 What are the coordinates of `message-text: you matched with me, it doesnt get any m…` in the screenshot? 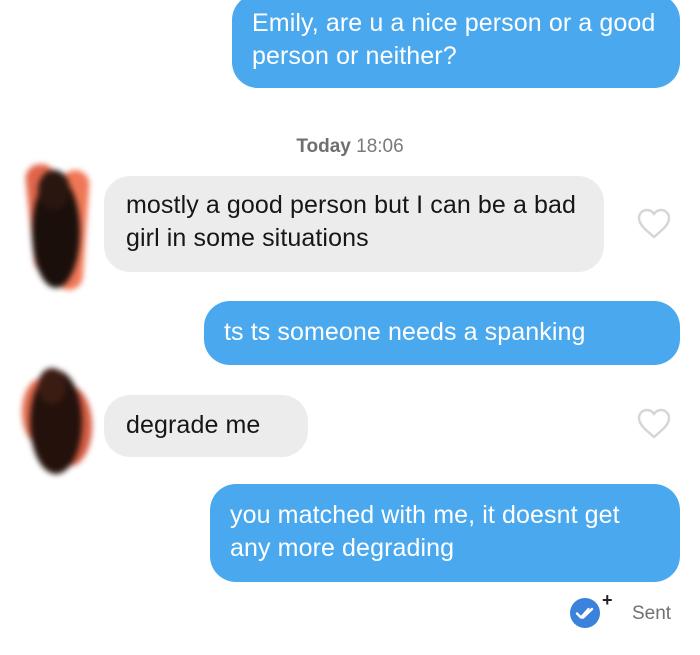 It's located at (425, 531).